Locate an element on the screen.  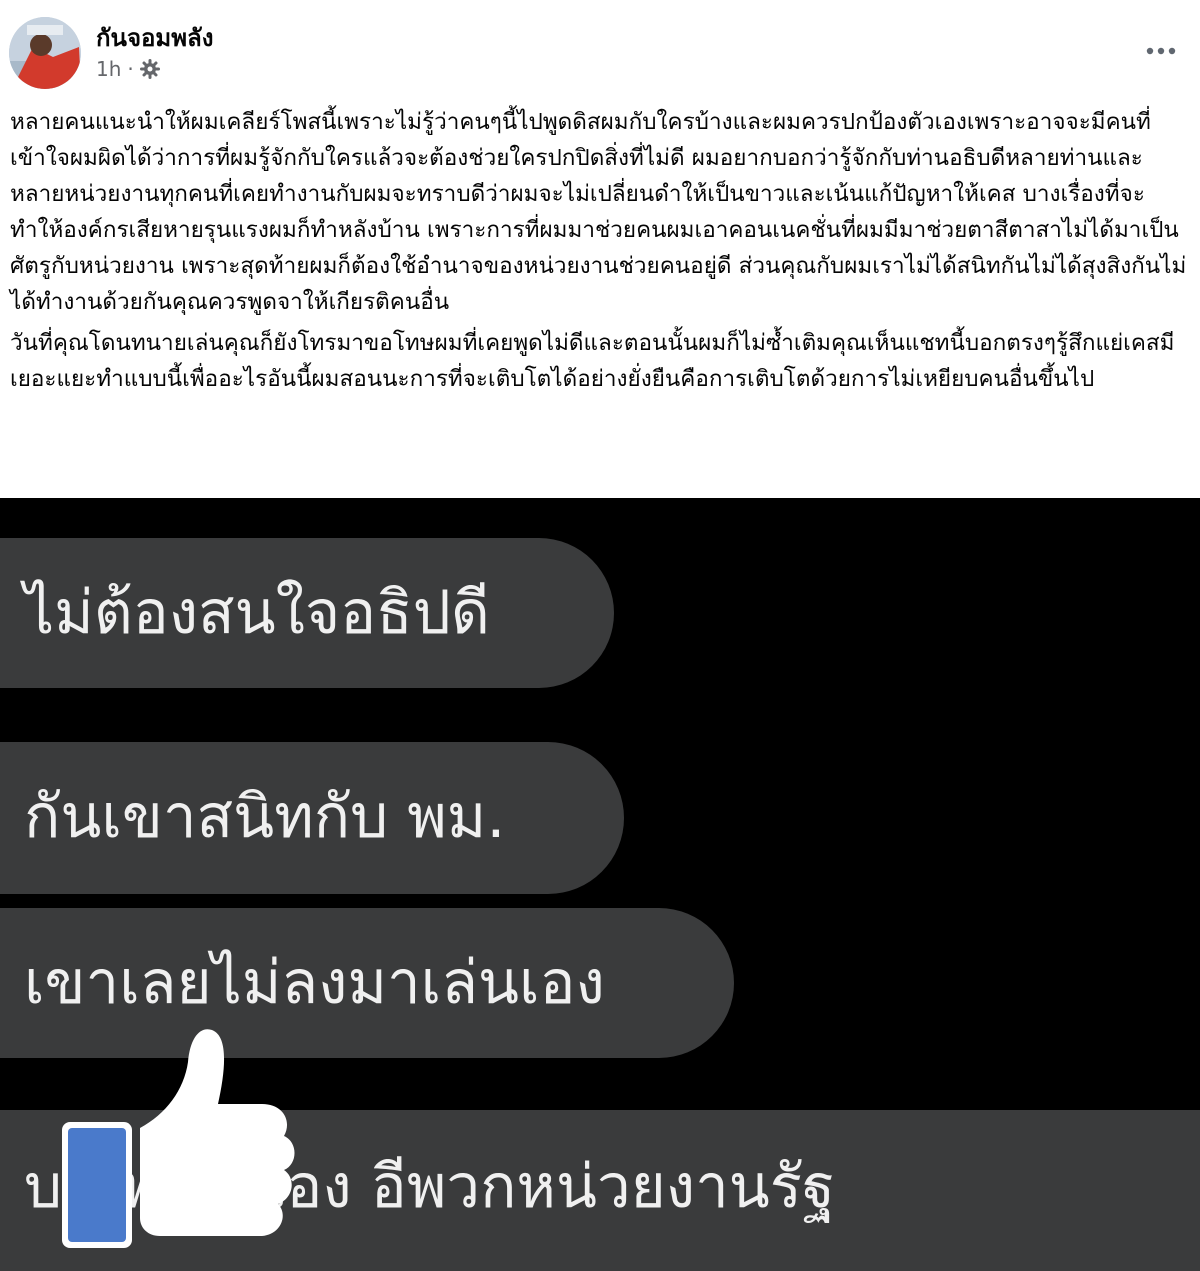
avatar-photo is located at coordinates (45, 53).